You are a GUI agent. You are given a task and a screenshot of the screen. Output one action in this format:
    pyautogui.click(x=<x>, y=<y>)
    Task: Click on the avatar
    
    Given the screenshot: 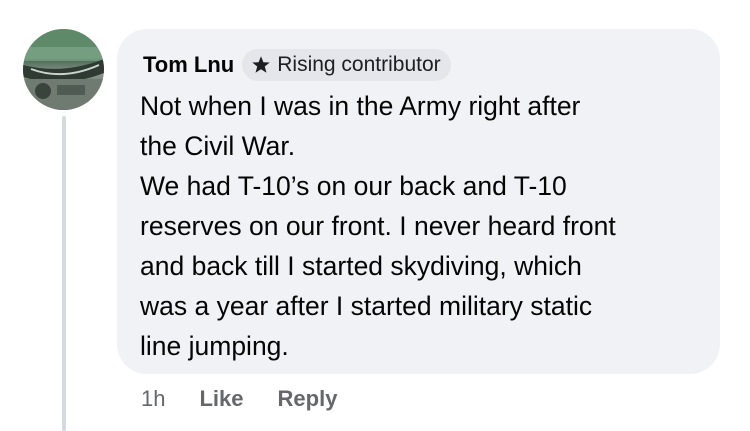 What is the action you would take?
    pyautogui.click(x=63, y=69)
    